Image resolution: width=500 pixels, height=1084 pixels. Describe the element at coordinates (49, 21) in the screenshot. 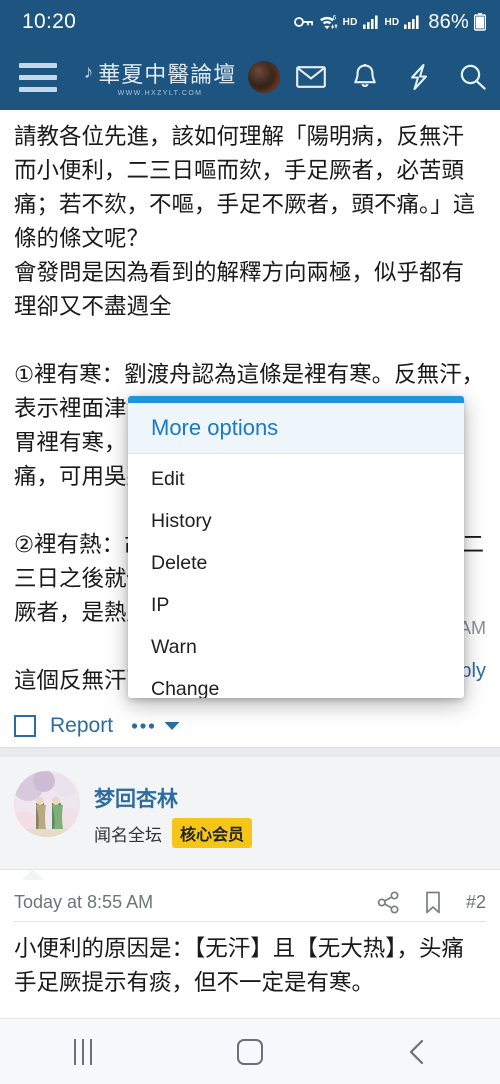

I see `status-clock: 10:20` at that location.